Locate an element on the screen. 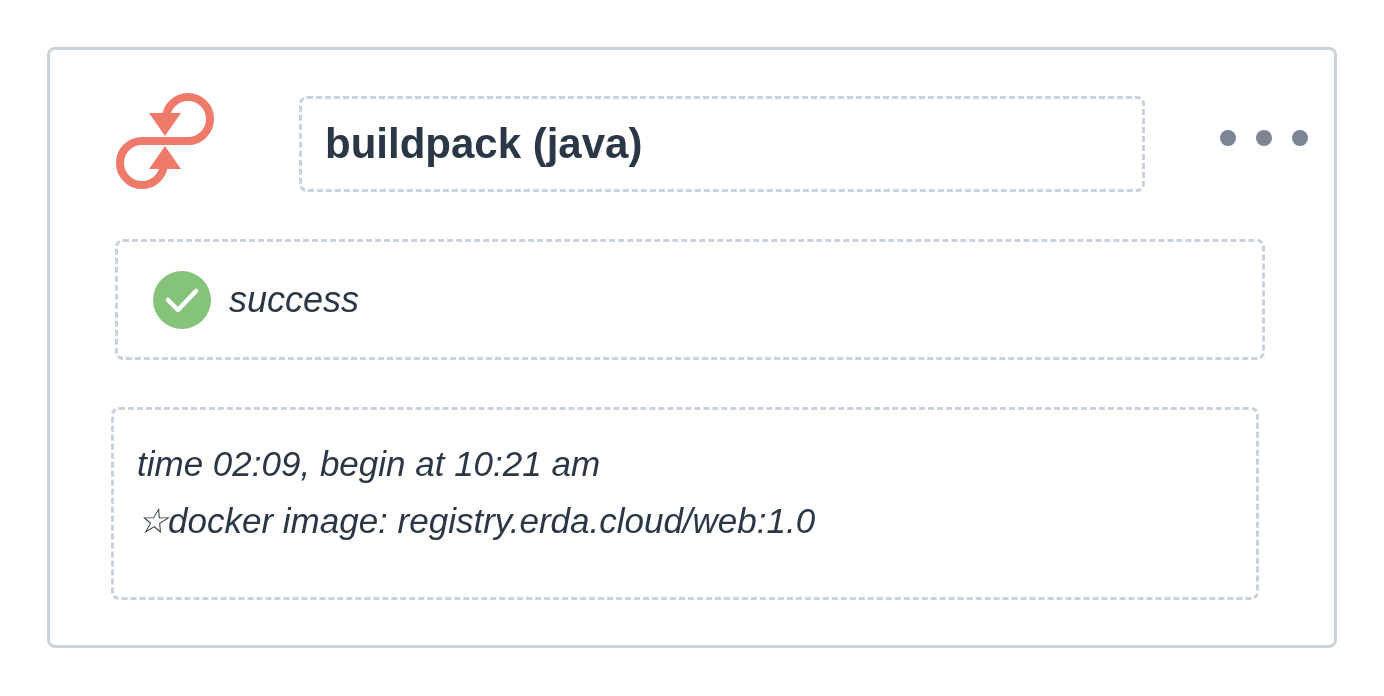 The image size is (1384, 696). status-text: success is located at coordinates (294, 299).